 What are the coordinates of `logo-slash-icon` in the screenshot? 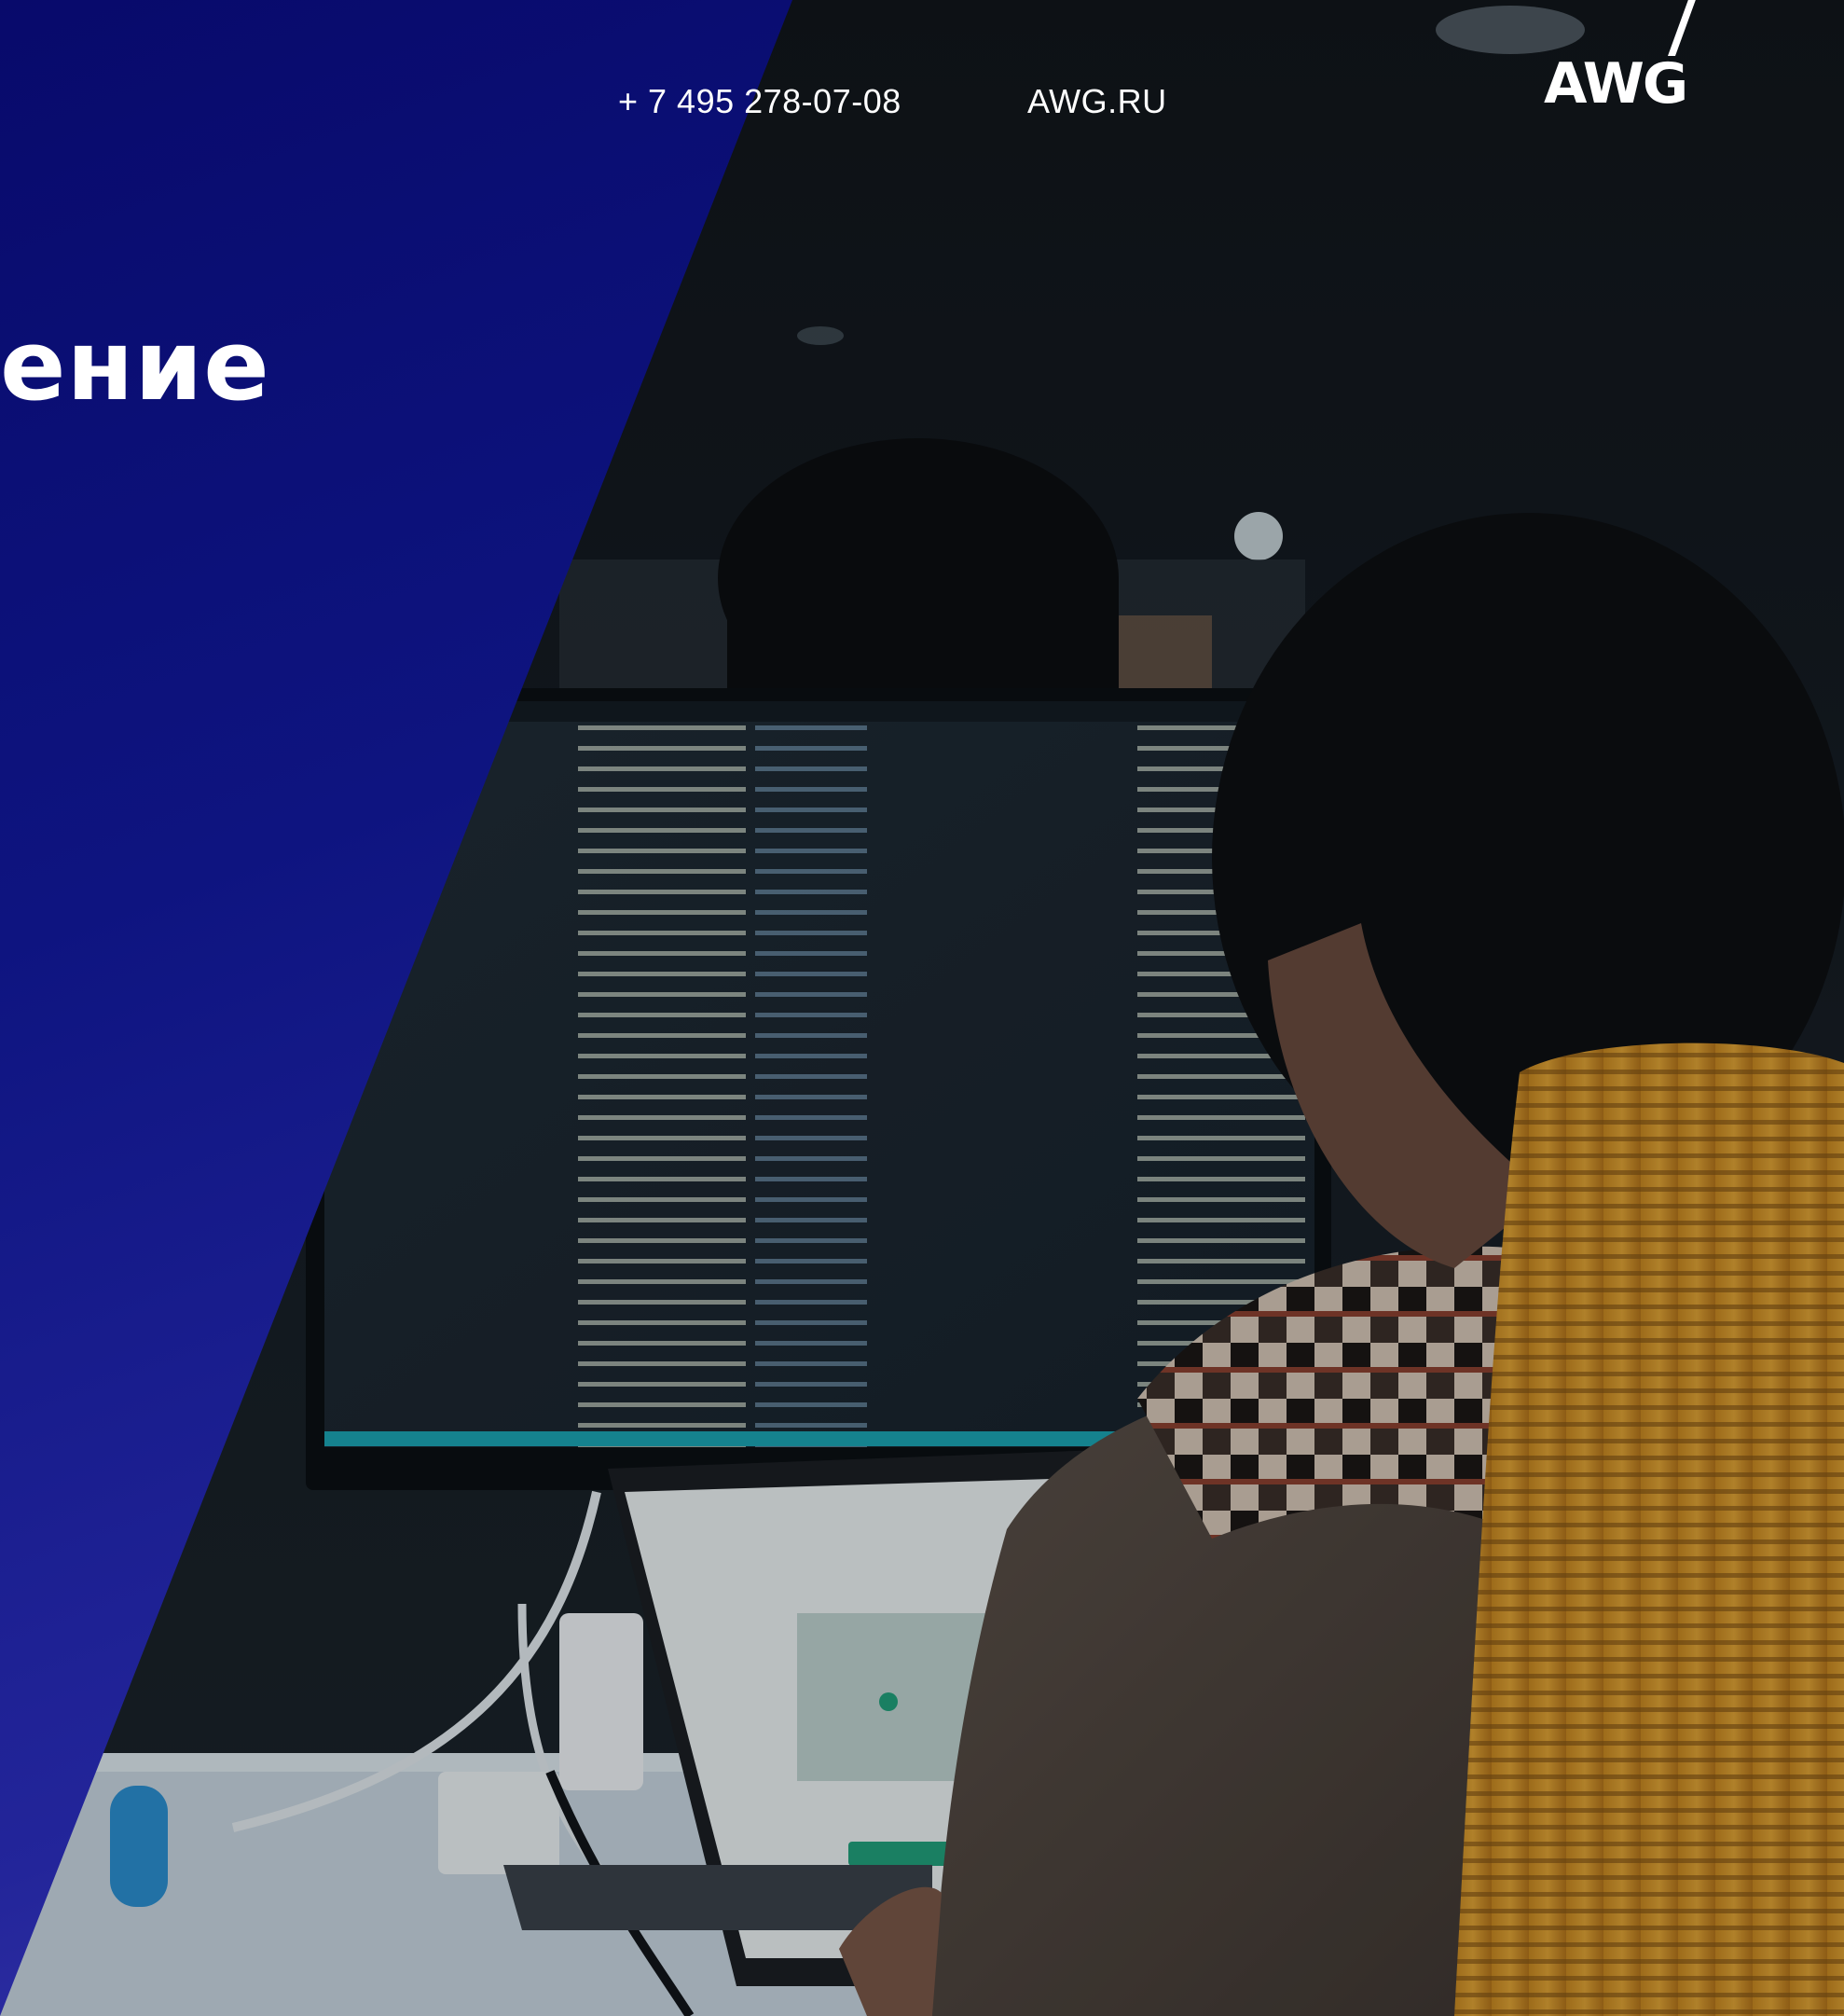 It's located at (1682, 28).